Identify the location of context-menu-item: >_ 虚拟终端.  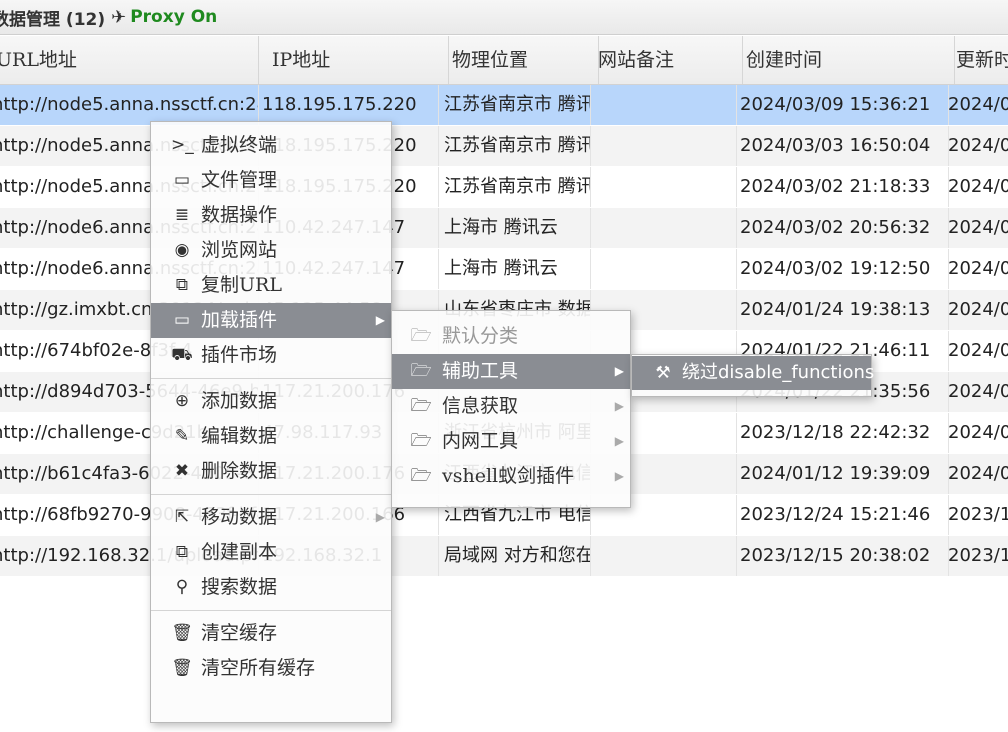
(271, 145).